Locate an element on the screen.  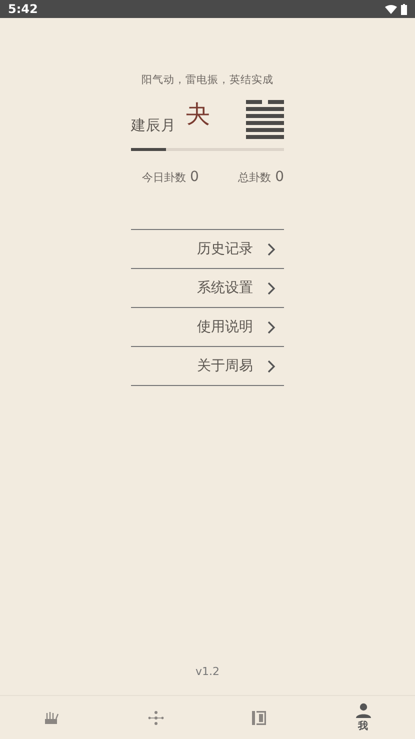
incense-icon is located at coordinates (52, 717).